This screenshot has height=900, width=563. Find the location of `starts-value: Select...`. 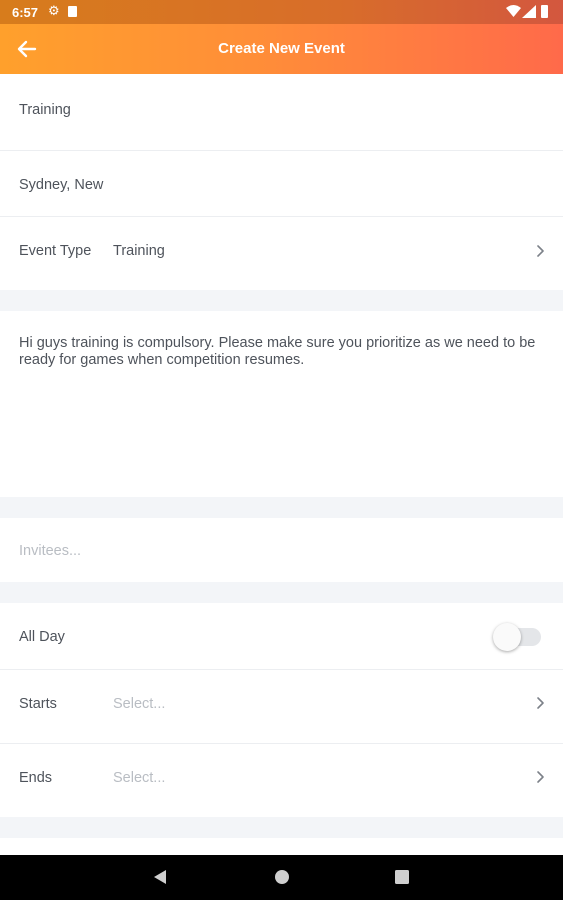

starts-value: Select... is located at coordinates (139, 704).